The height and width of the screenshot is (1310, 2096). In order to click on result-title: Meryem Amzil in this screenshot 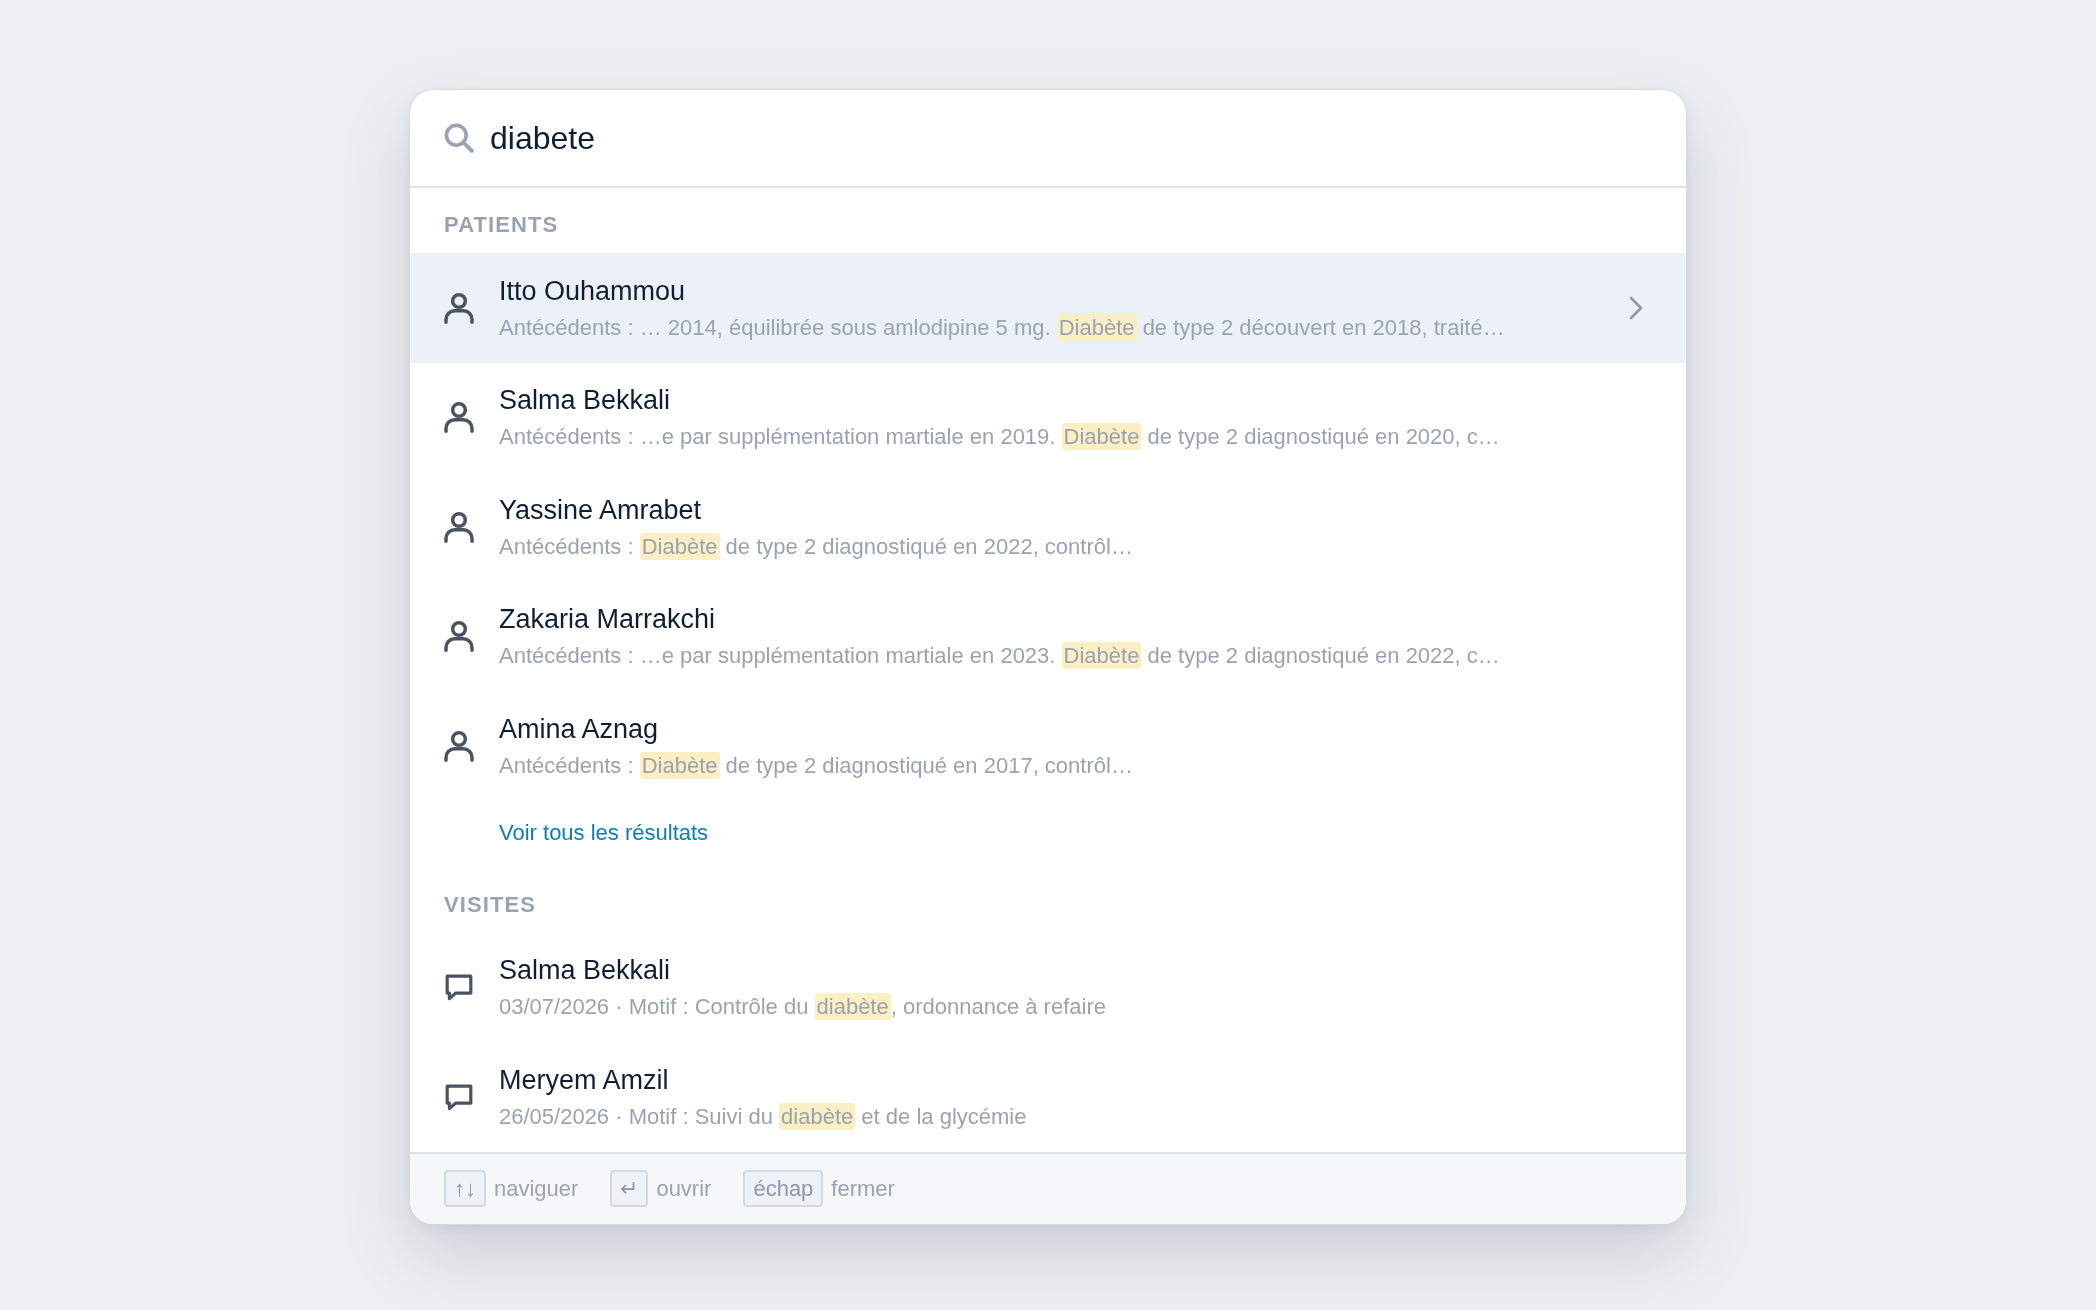, I will do `click(584, 1080)`.